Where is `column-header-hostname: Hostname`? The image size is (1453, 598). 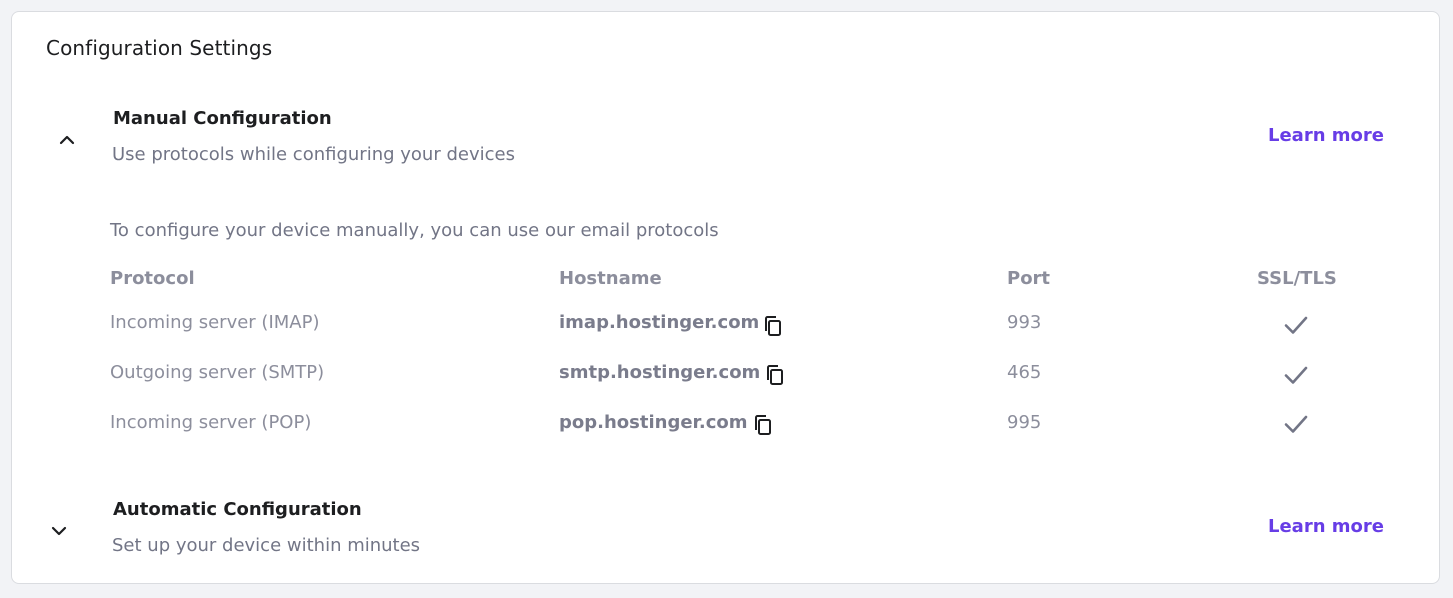
column-header-hostname: Hostname is located at coordinates (610, 278).